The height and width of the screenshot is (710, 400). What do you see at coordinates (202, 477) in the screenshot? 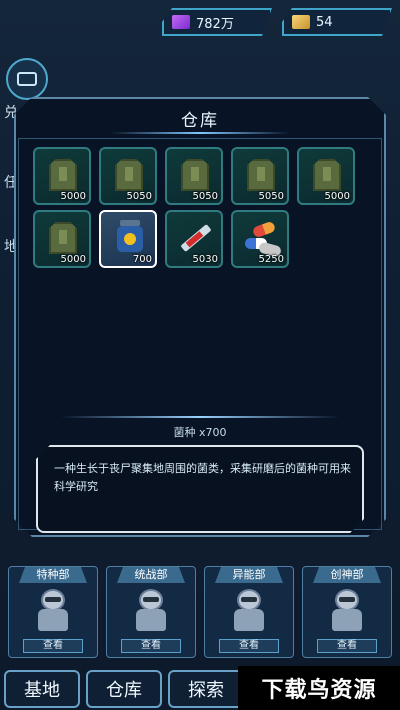
I see `item-description: 一种生长于丧尸聚集地周围的菌类，采集研磨后的菌种可用来科学研究` at bounding box center [202, 477].